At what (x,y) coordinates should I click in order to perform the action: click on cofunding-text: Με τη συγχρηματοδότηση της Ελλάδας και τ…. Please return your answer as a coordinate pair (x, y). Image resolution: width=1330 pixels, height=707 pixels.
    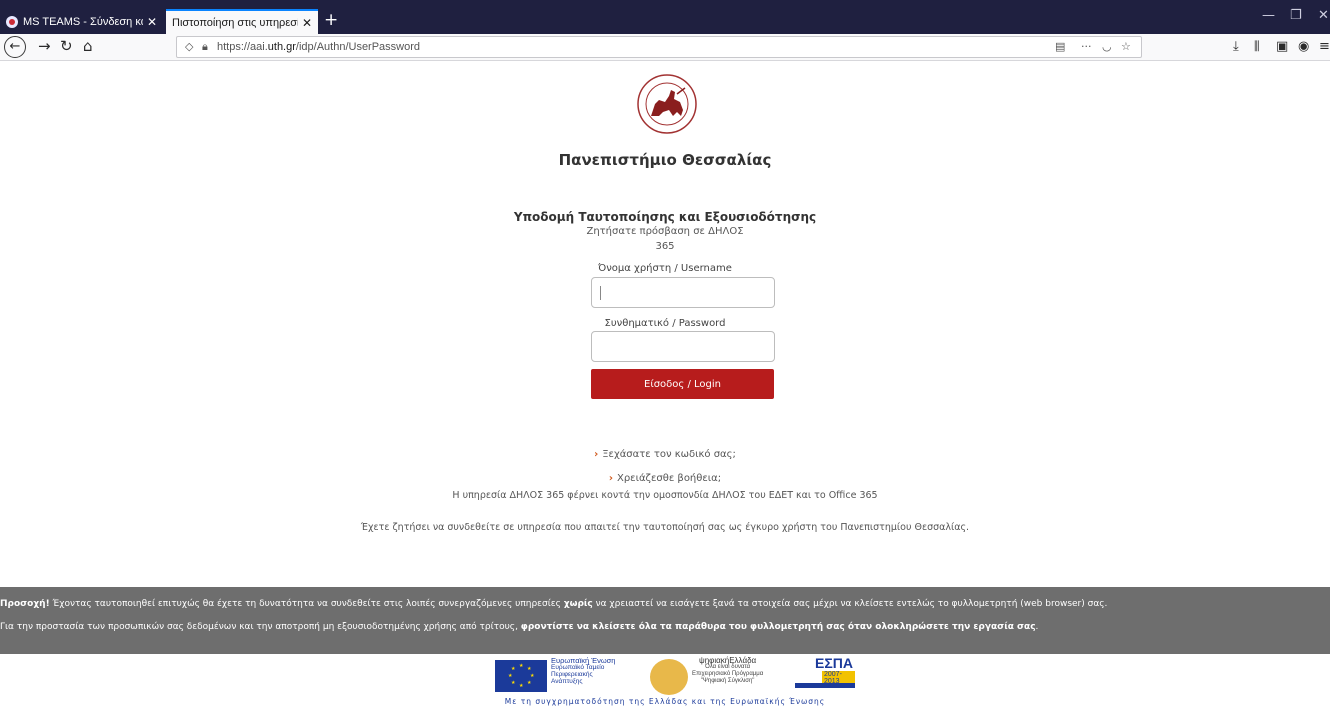
    Looking at the image, I should click on (665, 701).